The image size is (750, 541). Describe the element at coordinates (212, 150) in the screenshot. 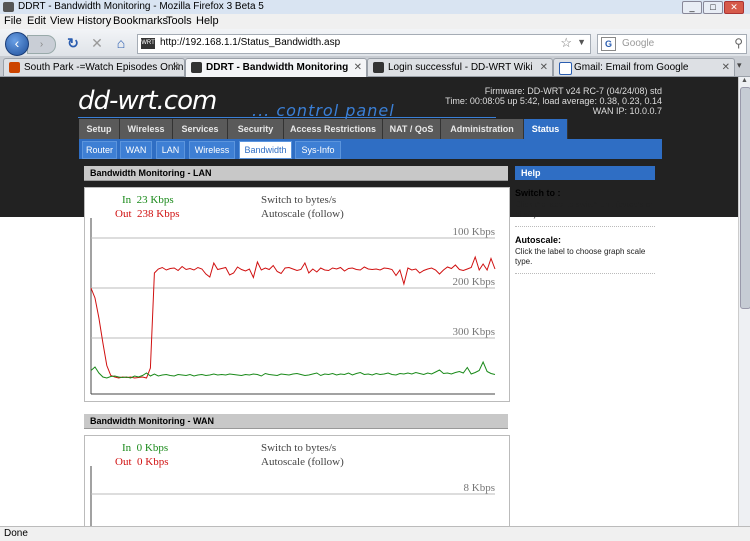

I see `subtab-wireless: Wireless` at that location.